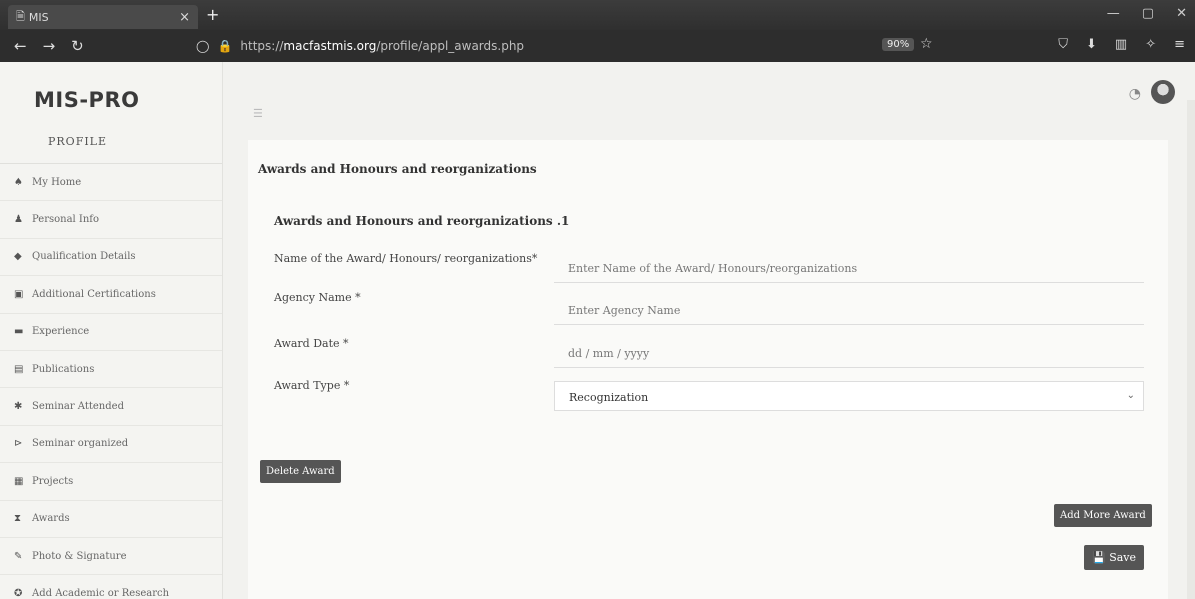  I want to click on extensions-icon: ✧, so click(1150, 44).